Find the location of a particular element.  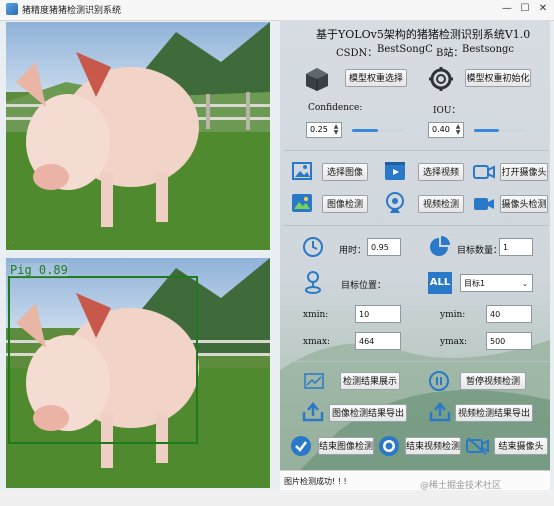

all-icon: ALL is located at coordinates (440, 283).